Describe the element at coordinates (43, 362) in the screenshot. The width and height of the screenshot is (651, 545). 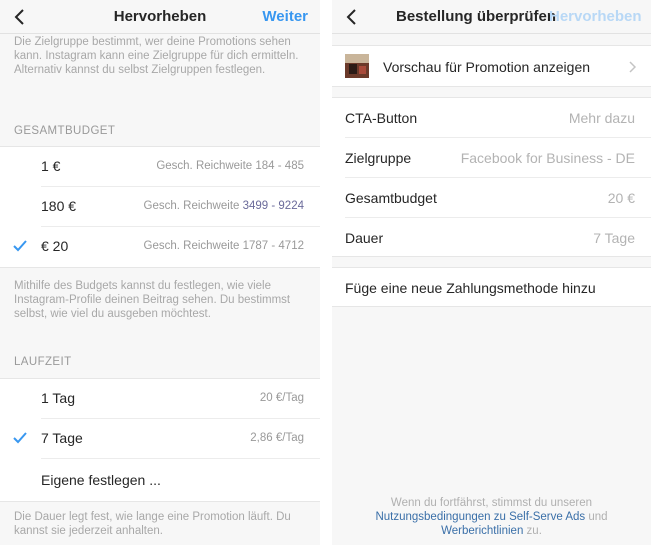
I see `duration-section-header: LAUFZEIT` at that location.